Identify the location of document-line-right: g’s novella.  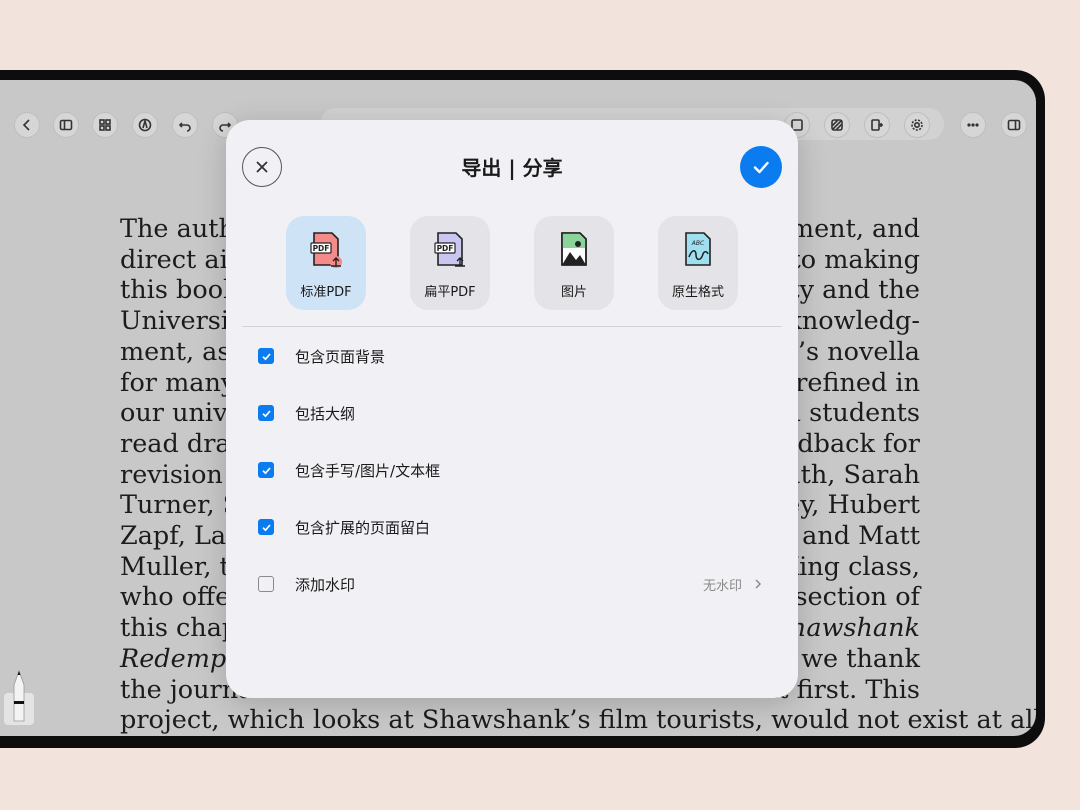
(850, 351).